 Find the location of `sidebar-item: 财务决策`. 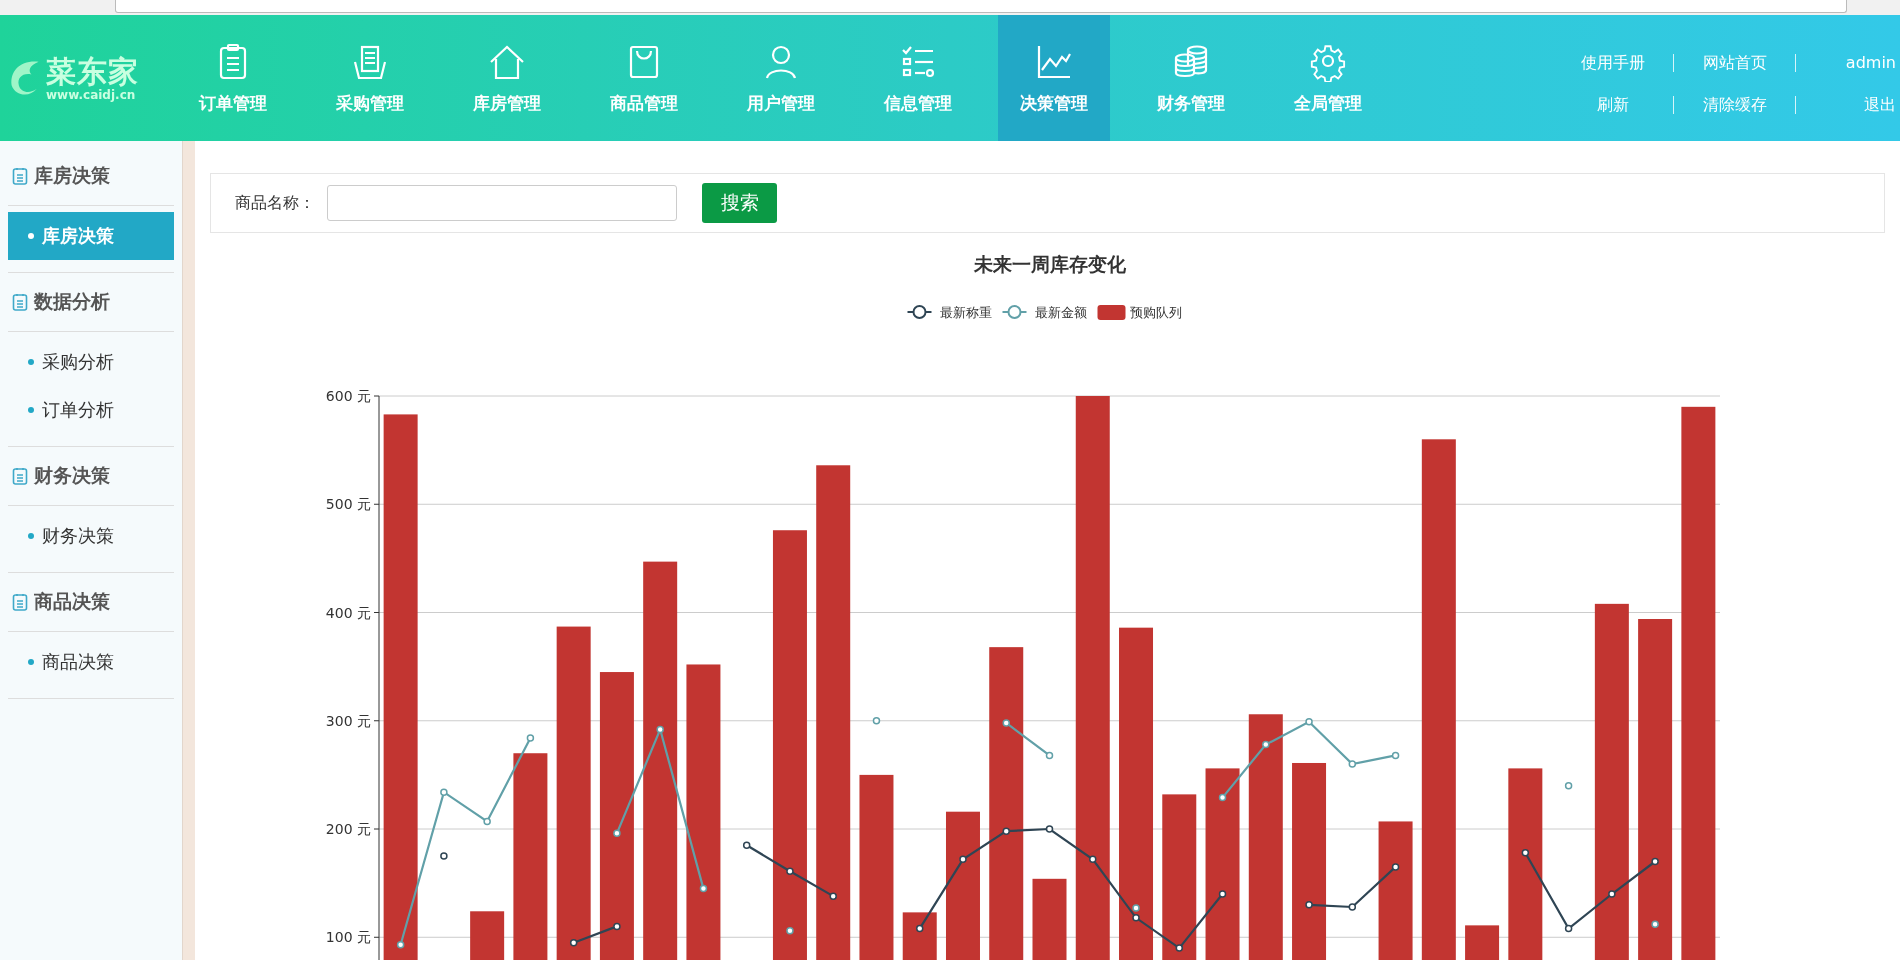

sidebar-item: 财务决策 is located at coordinates (91, 536).